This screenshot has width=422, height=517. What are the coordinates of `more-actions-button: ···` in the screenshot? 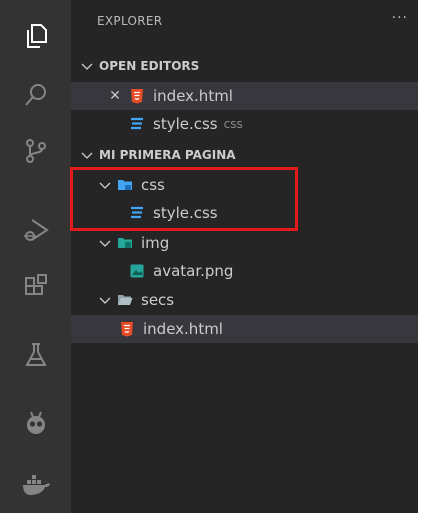 It's located at (400, 18).